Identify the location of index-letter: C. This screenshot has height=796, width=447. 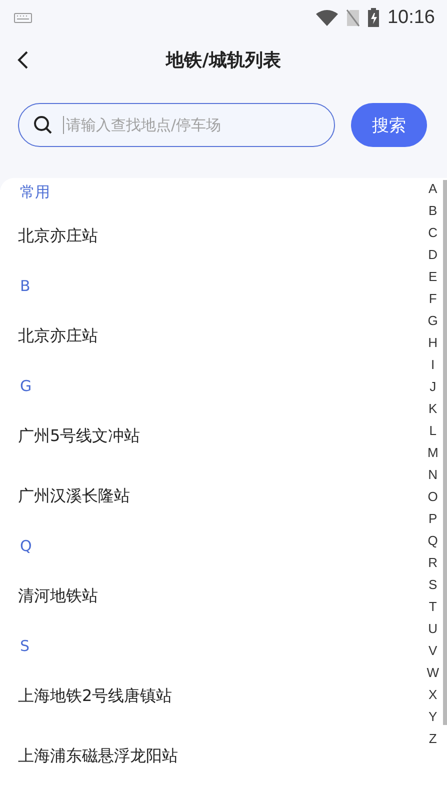
(433, 233).